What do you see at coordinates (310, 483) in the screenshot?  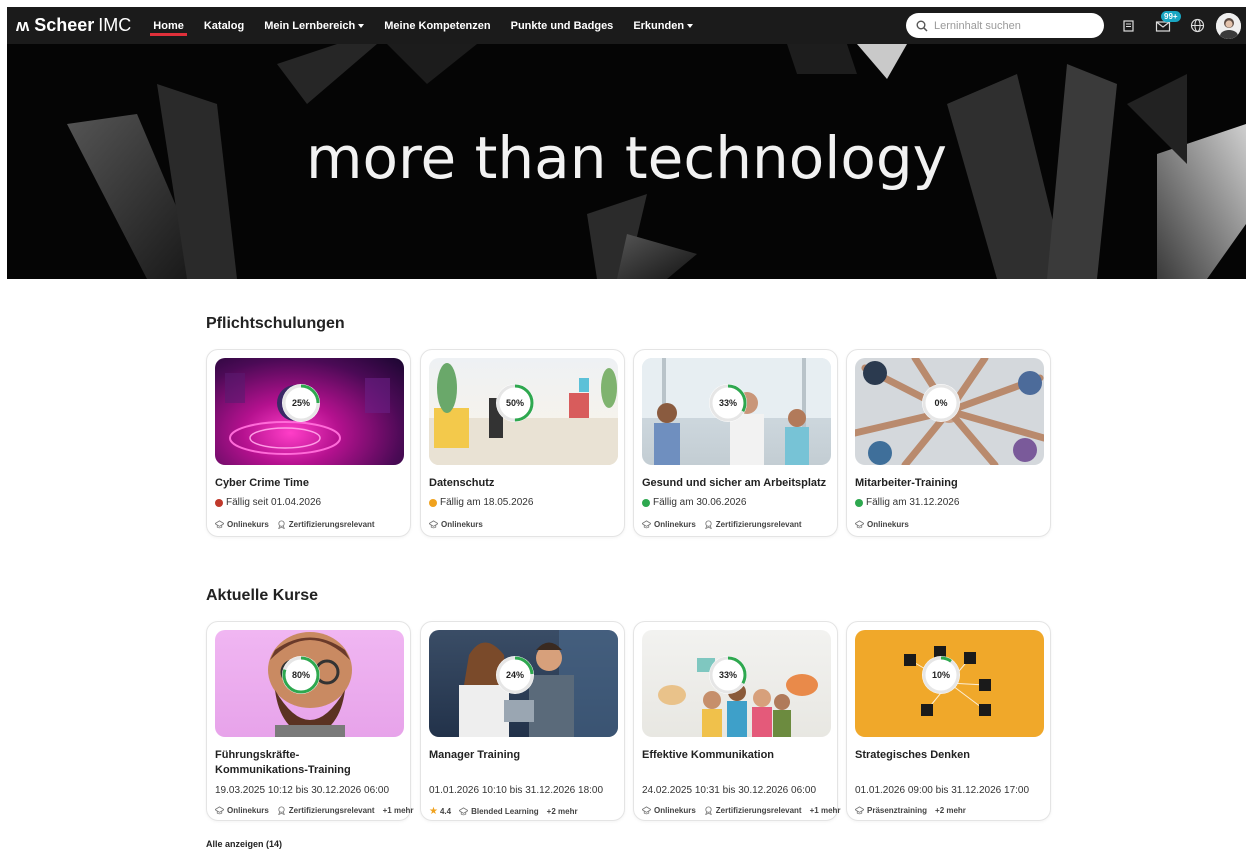 I see `course-title: Cyber Crime Time` at bounding box center [310, 483].